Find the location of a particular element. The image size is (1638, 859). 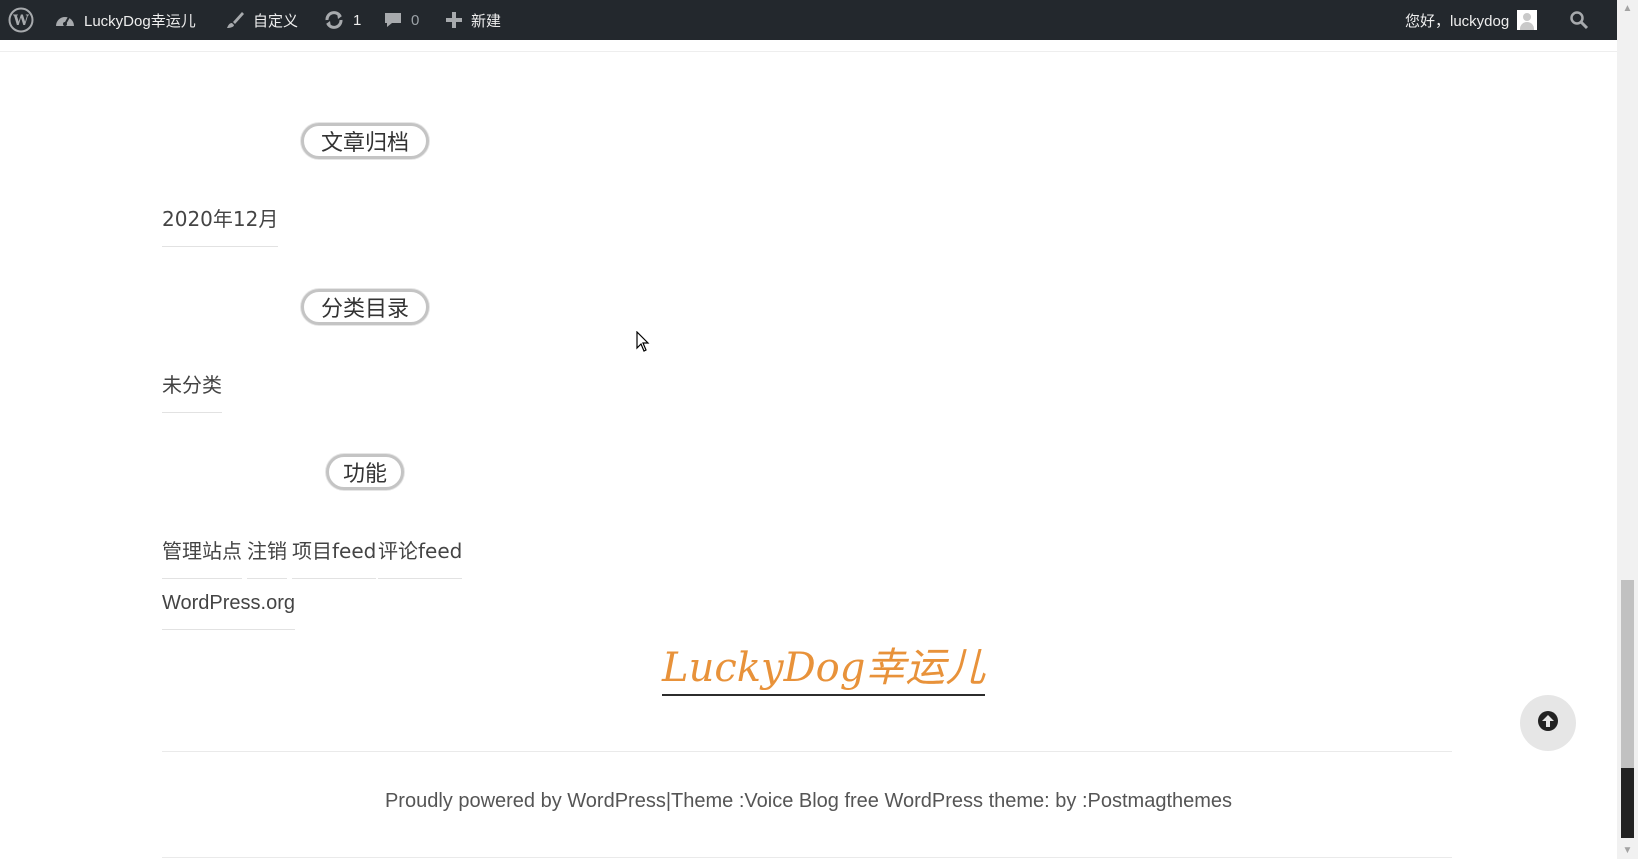

comments-count: 0 is located at coordinates (415, 20).